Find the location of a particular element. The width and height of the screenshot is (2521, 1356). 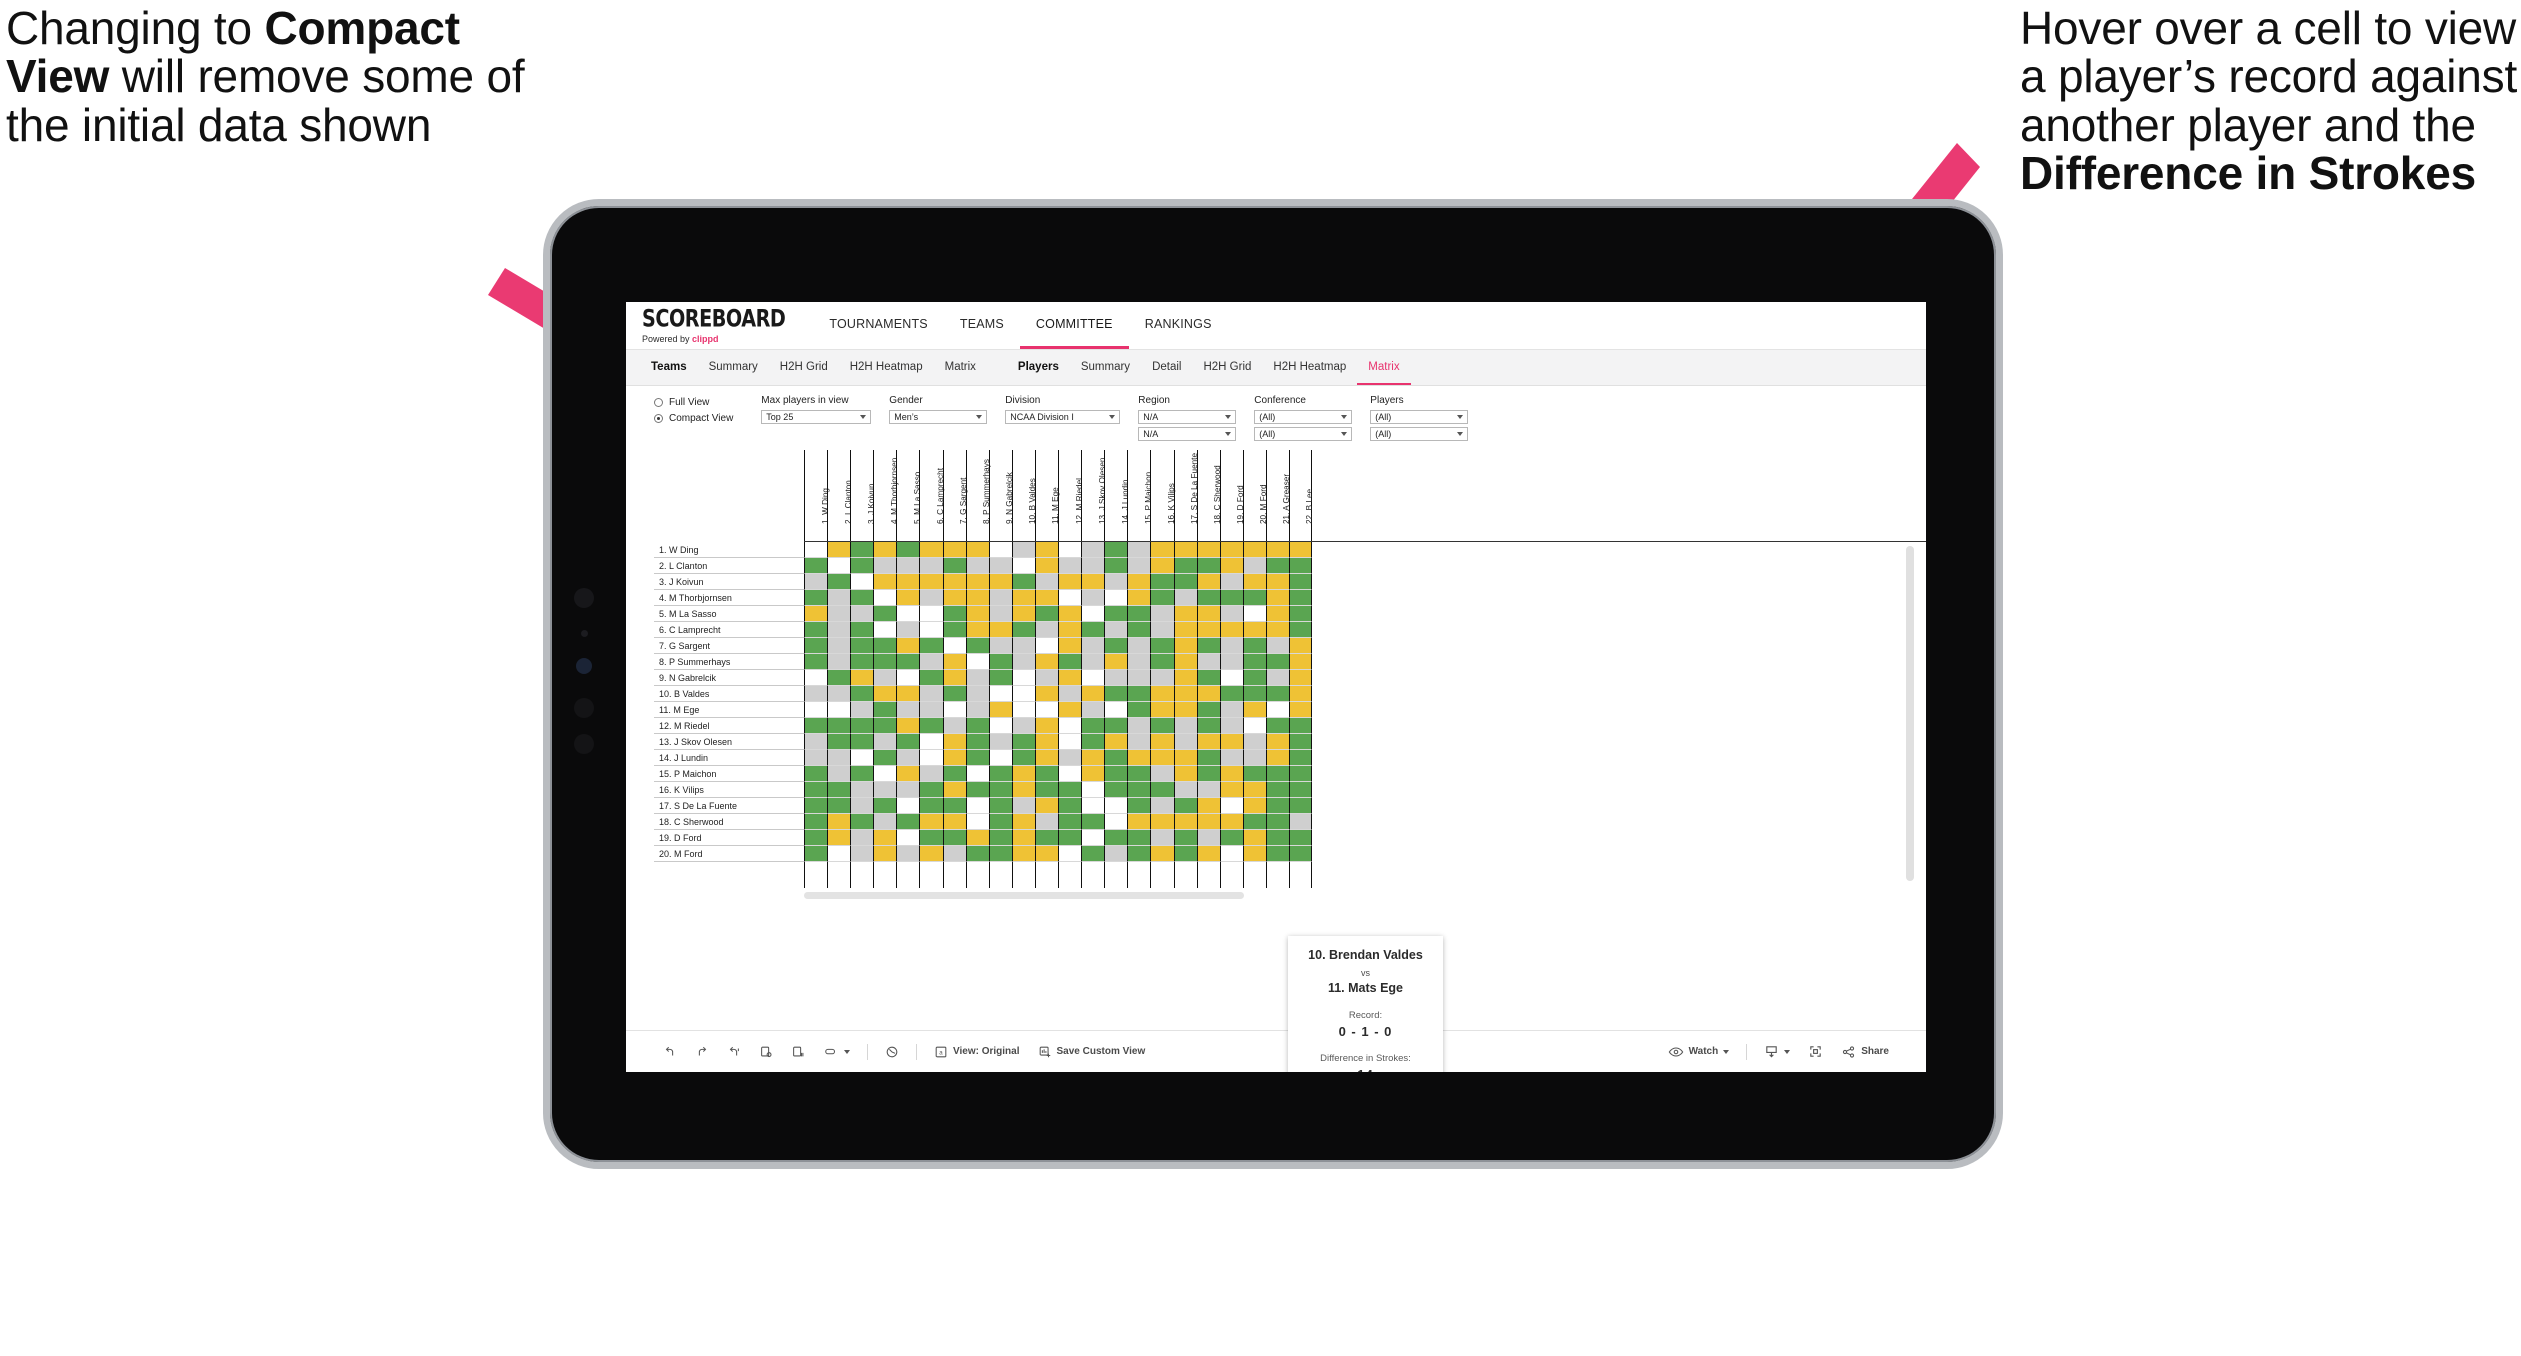

matrix-col-header: 9. N Gabrelcik is located at coordinates (1001, 495).